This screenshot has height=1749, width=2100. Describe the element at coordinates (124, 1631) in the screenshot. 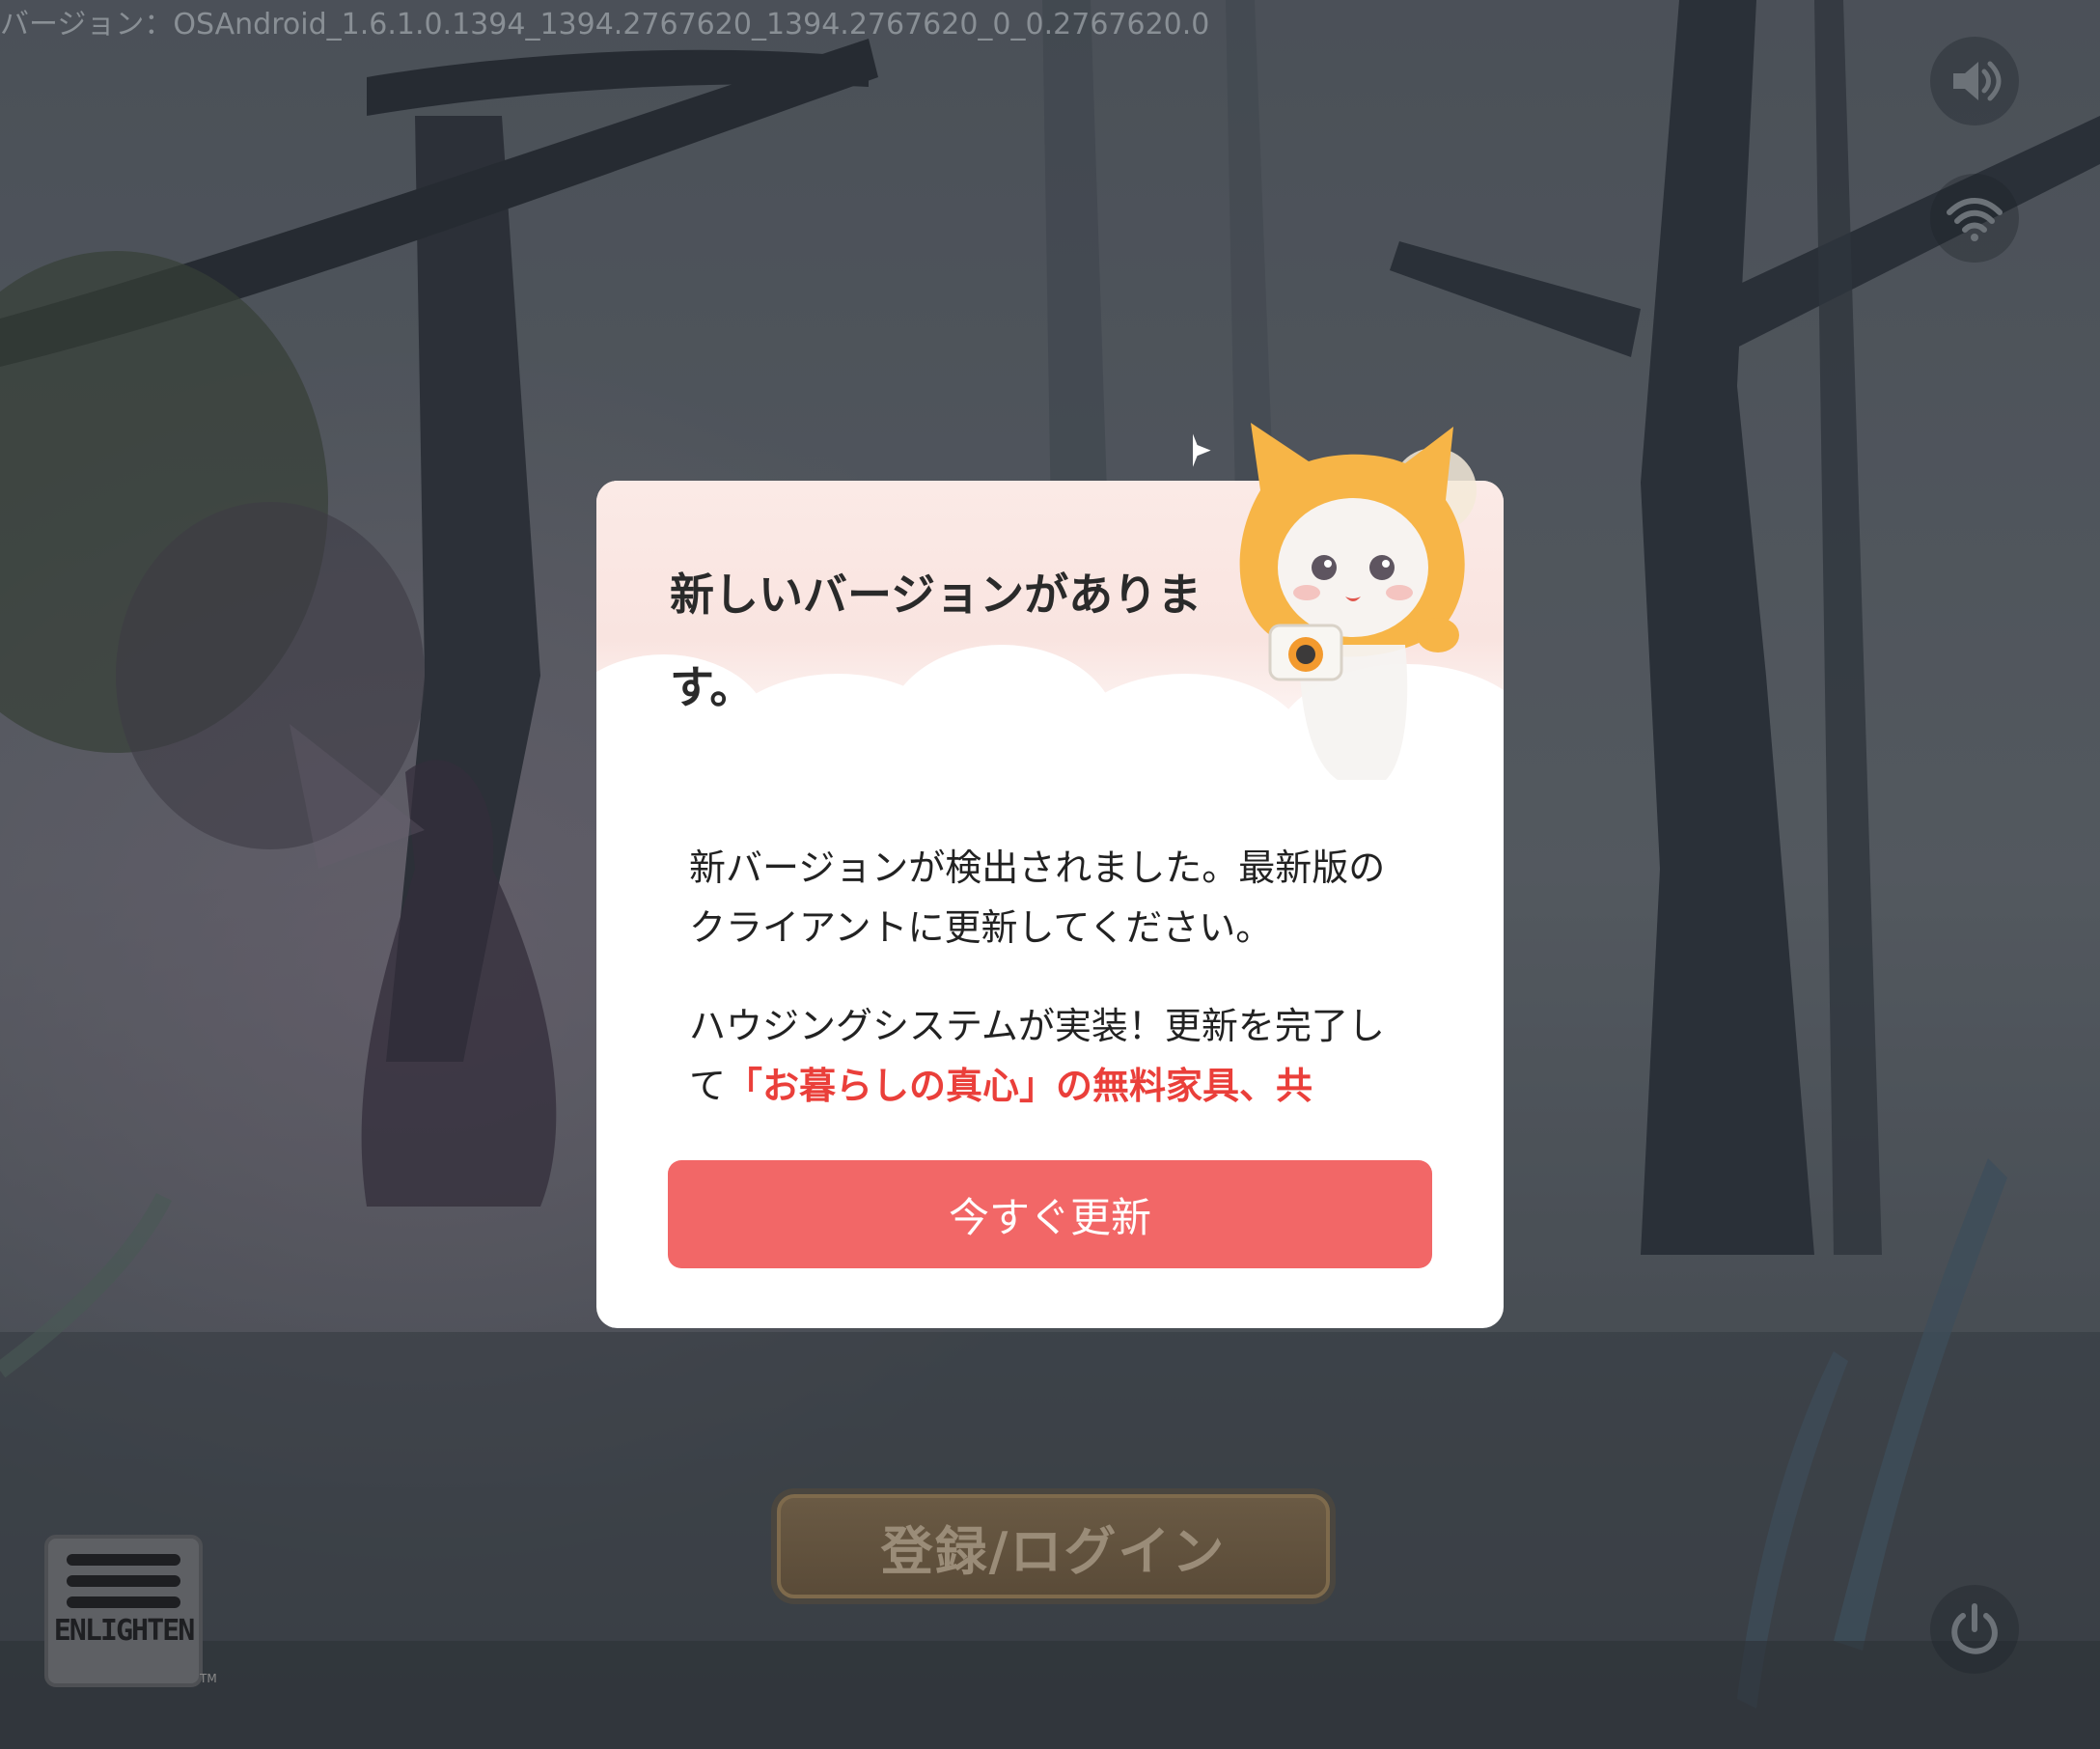

I see `logo-word: ENLIGHTEN` at that location.